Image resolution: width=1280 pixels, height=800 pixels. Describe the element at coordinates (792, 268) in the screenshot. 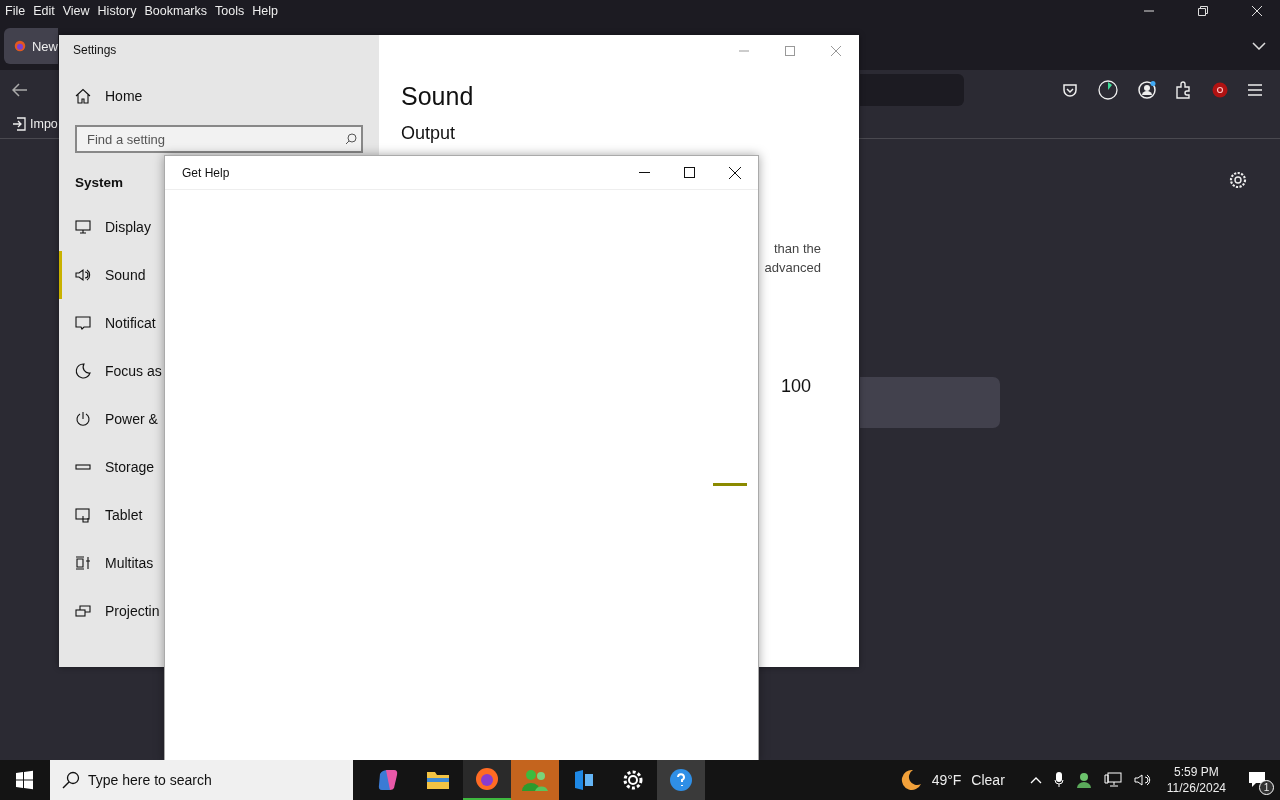

I see `description-text: advanced` at that location.